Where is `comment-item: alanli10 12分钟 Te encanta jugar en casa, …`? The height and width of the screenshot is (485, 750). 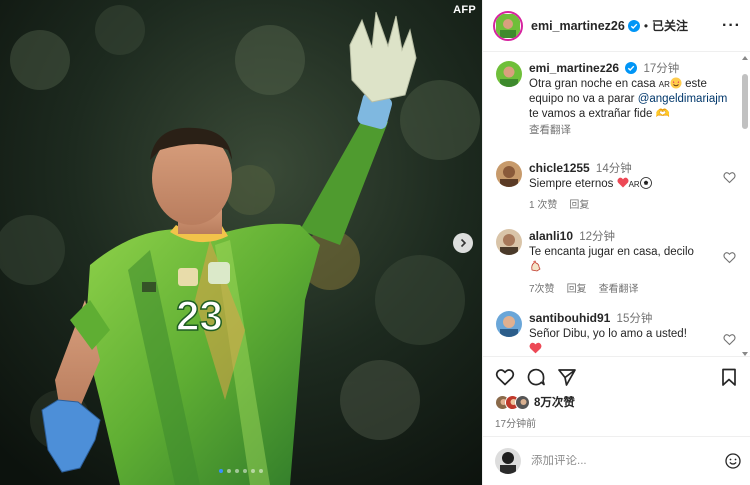 comment-item: alanli10 12分钟 Te encanta jugar en casa, … is located at coordinates (616, 263).